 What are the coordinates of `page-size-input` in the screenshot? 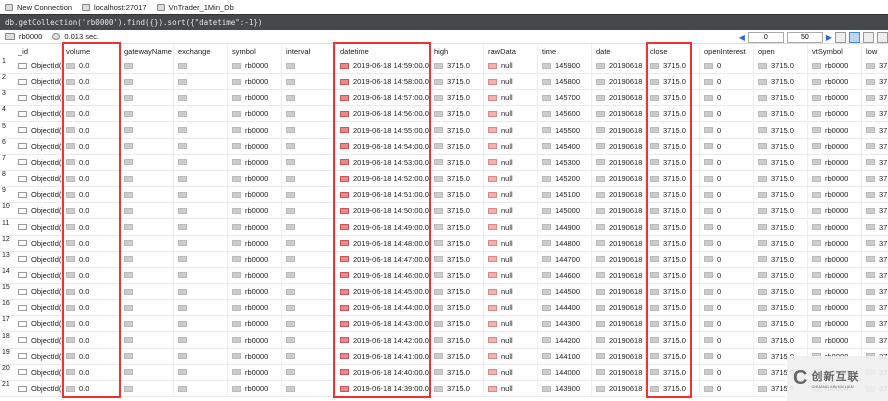 It's located at (804, 37).